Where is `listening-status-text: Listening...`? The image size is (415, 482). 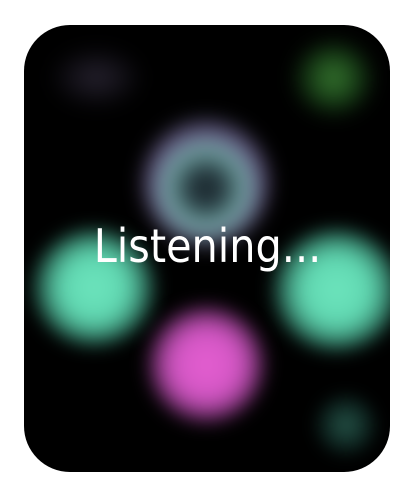
listening-status-text: Listening... is located at coordinates (207, 246).